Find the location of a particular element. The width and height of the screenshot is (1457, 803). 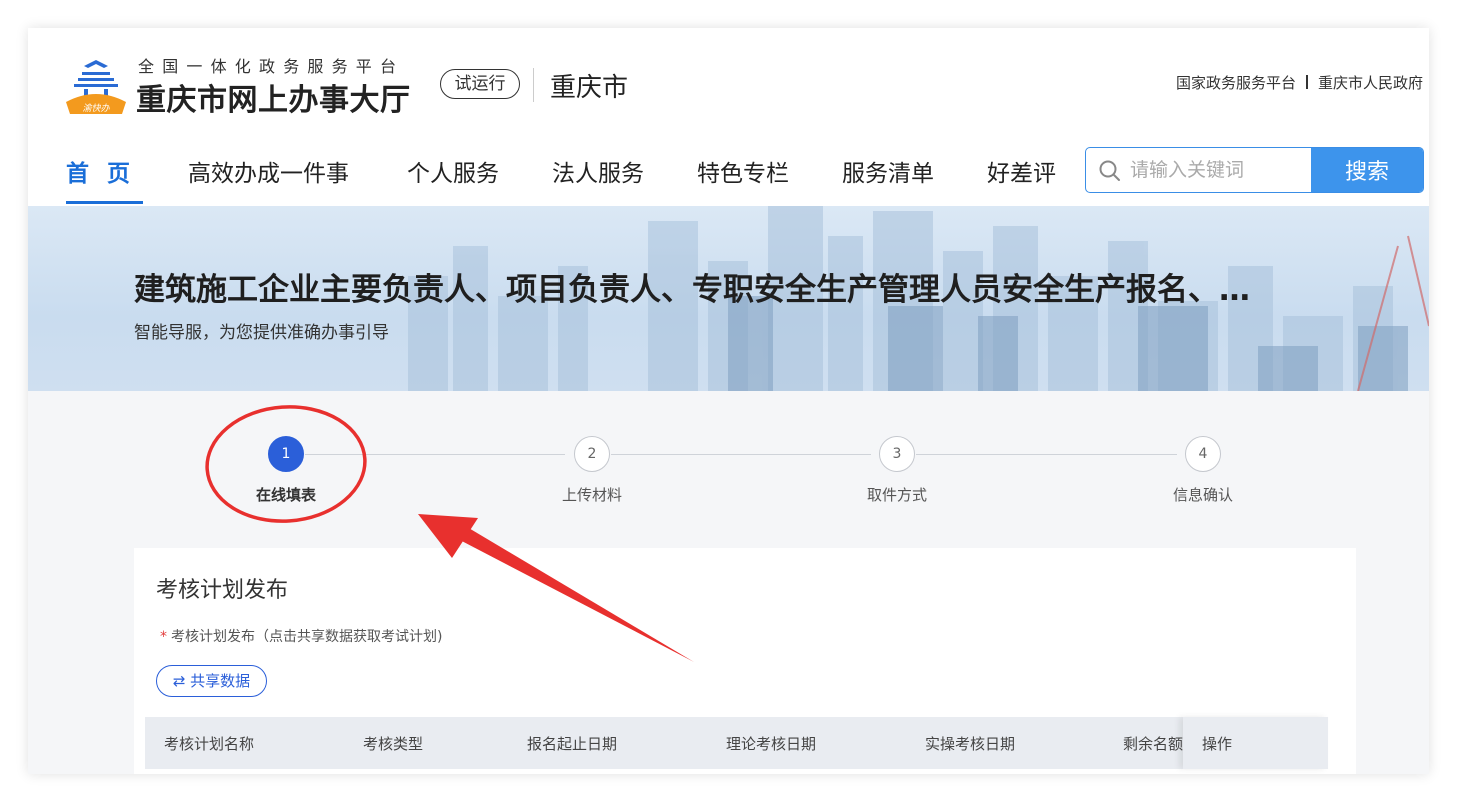

step-number: 1 is located at coordinates (286, 454).